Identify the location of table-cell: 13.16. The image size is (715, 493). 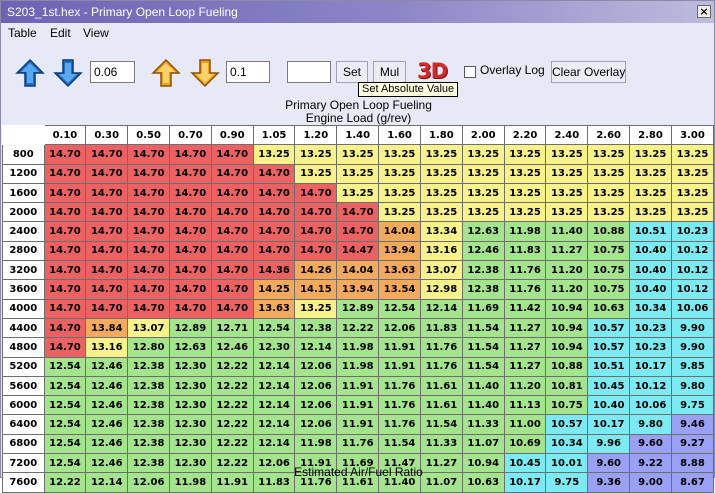
(107, 347).